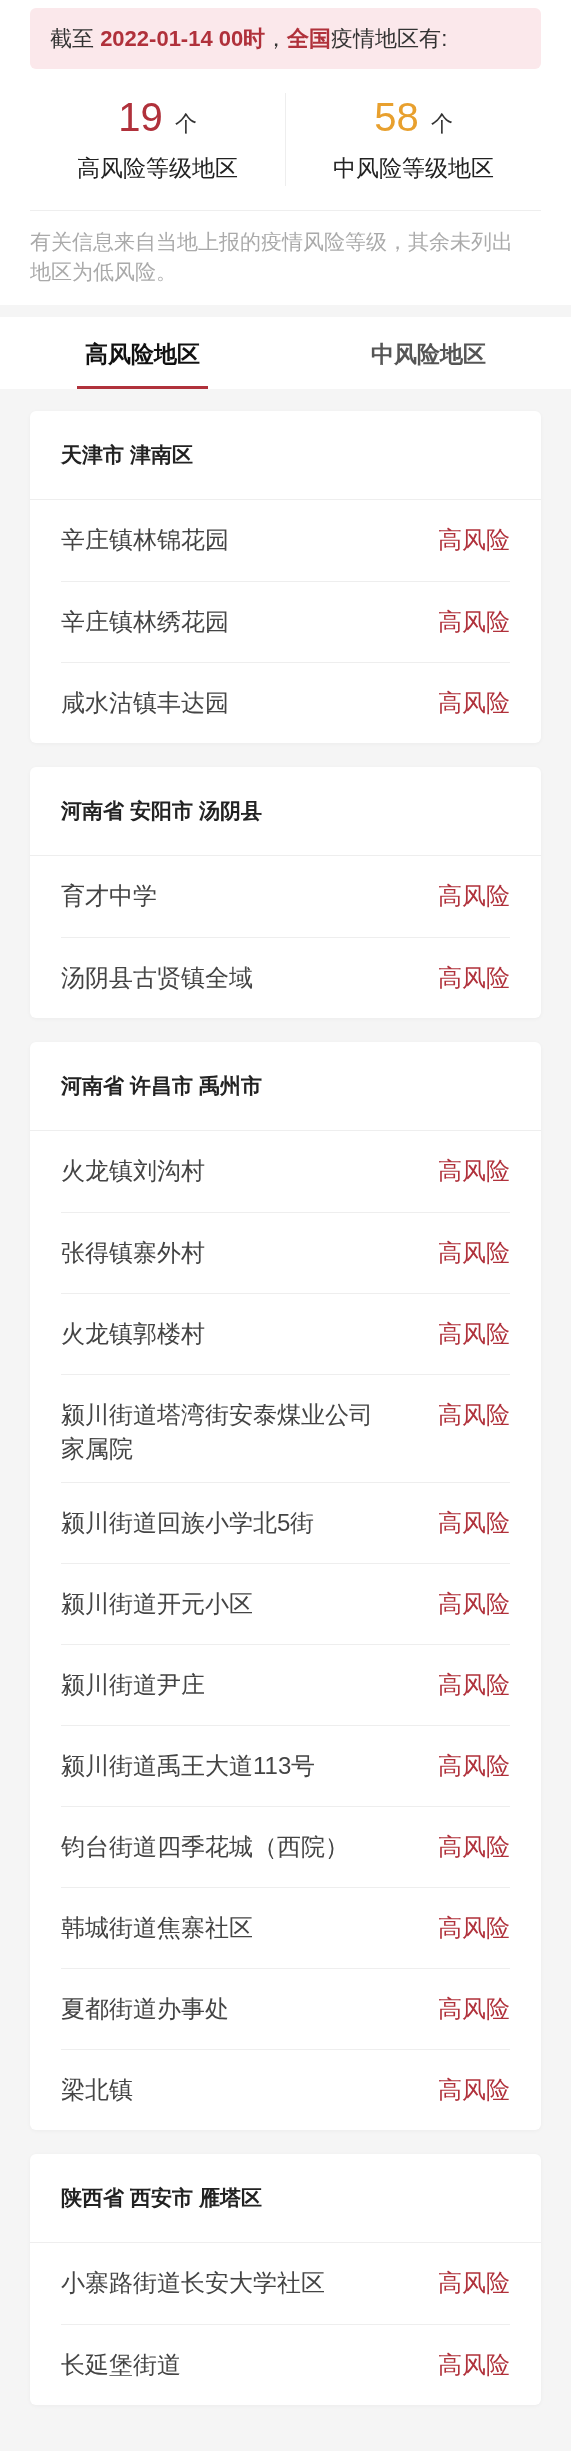  Describe the element at coordinates (145, 621) in the screenshot. I see `area-name: 辛庄镇林绣花园` at that location.